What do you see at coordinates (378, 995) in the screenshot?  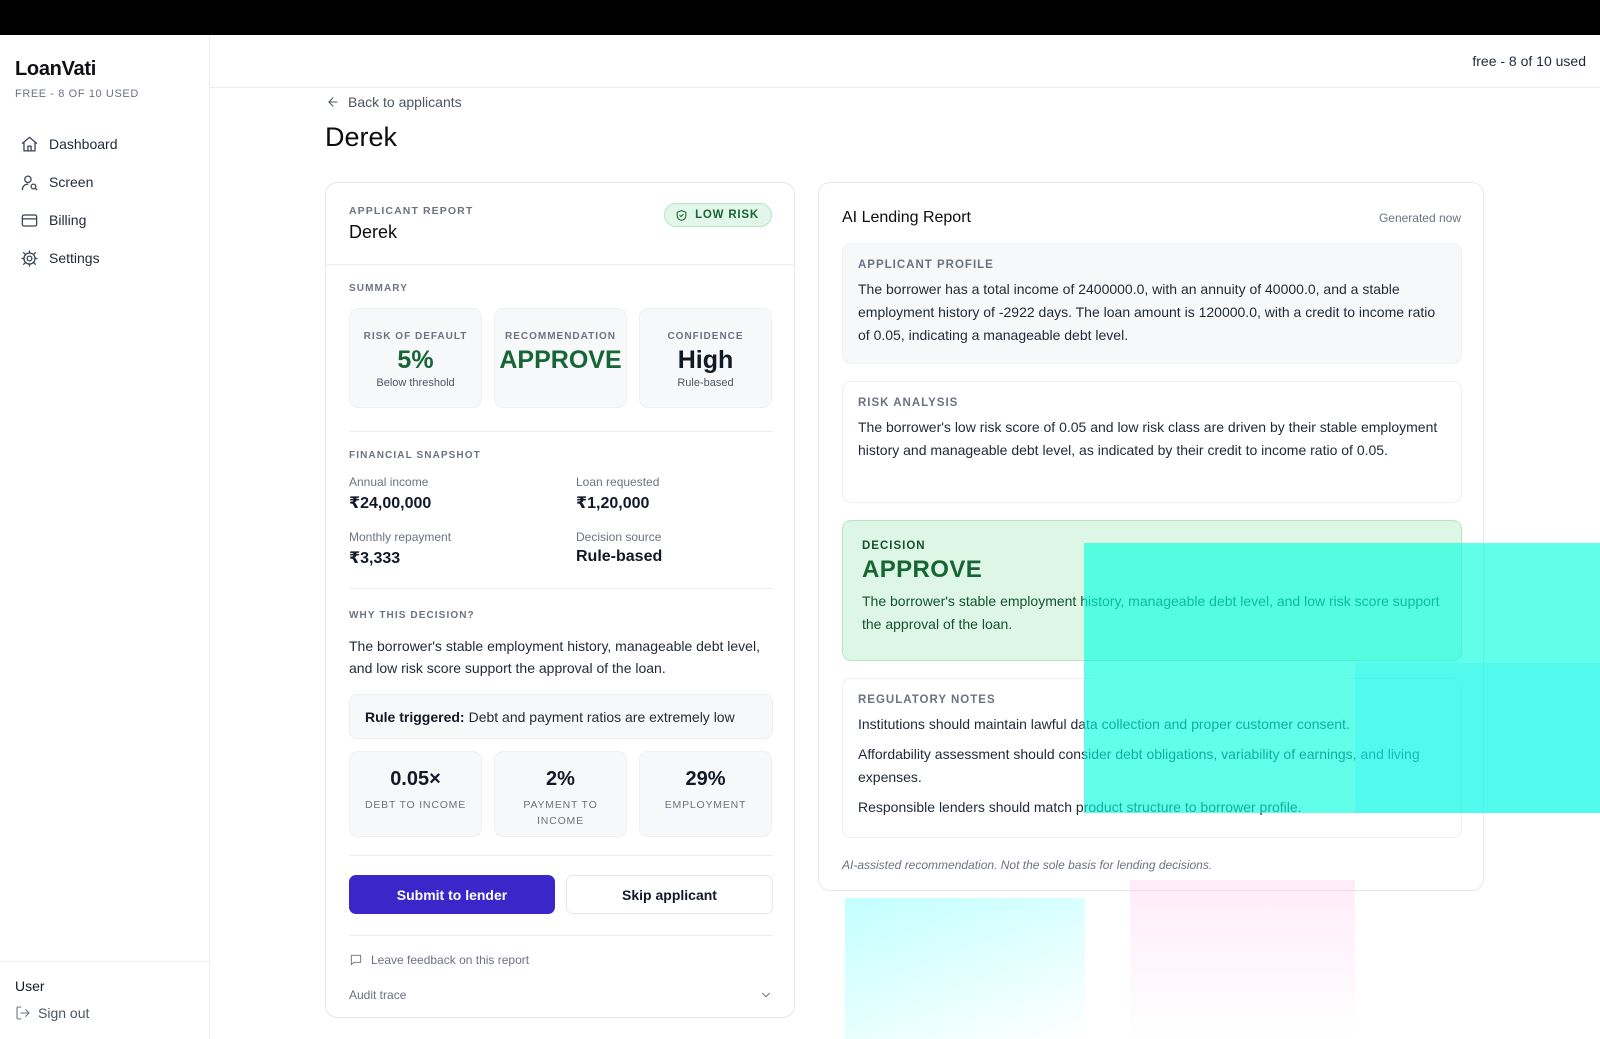 I see `audit-trace-label: Audit trace` at bounding box center [378, 995].